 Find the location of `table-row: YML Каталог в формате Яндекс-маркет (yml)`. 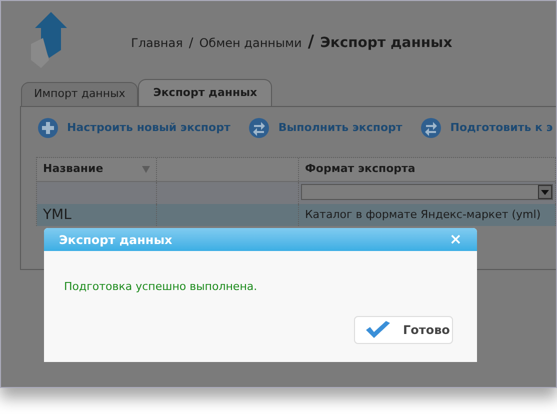

table-row: YML Каталог в формате Яндекс-маркет (yml) is located at coordinates (296, 215).